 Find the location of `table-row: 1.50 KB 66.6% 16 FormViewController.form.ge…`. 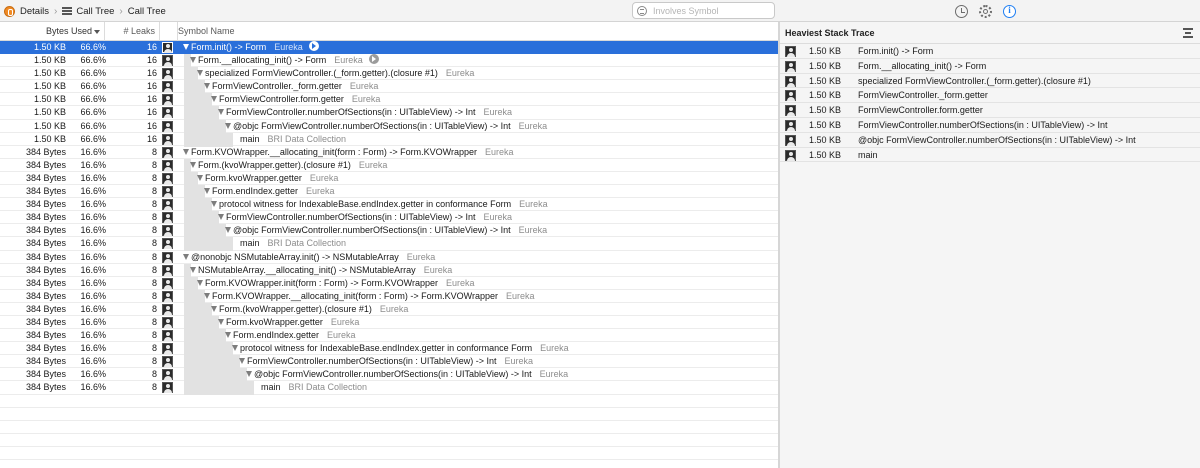

table-row: 1.50 KB 66.6% 16 FormViewController.form.ge… is located at coordinates (389, 100).